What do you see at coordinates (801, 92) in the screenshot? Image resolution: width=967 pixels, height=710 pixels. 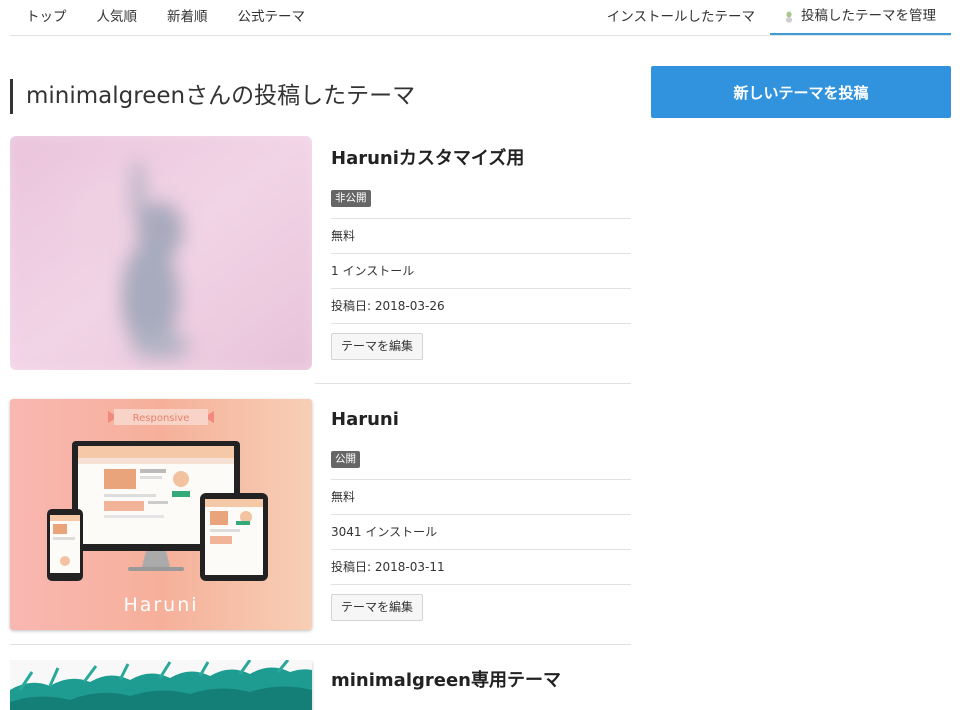 I see `post-new-theme-button: 新しいテーマを投稿` at bounding box center [801, 92].